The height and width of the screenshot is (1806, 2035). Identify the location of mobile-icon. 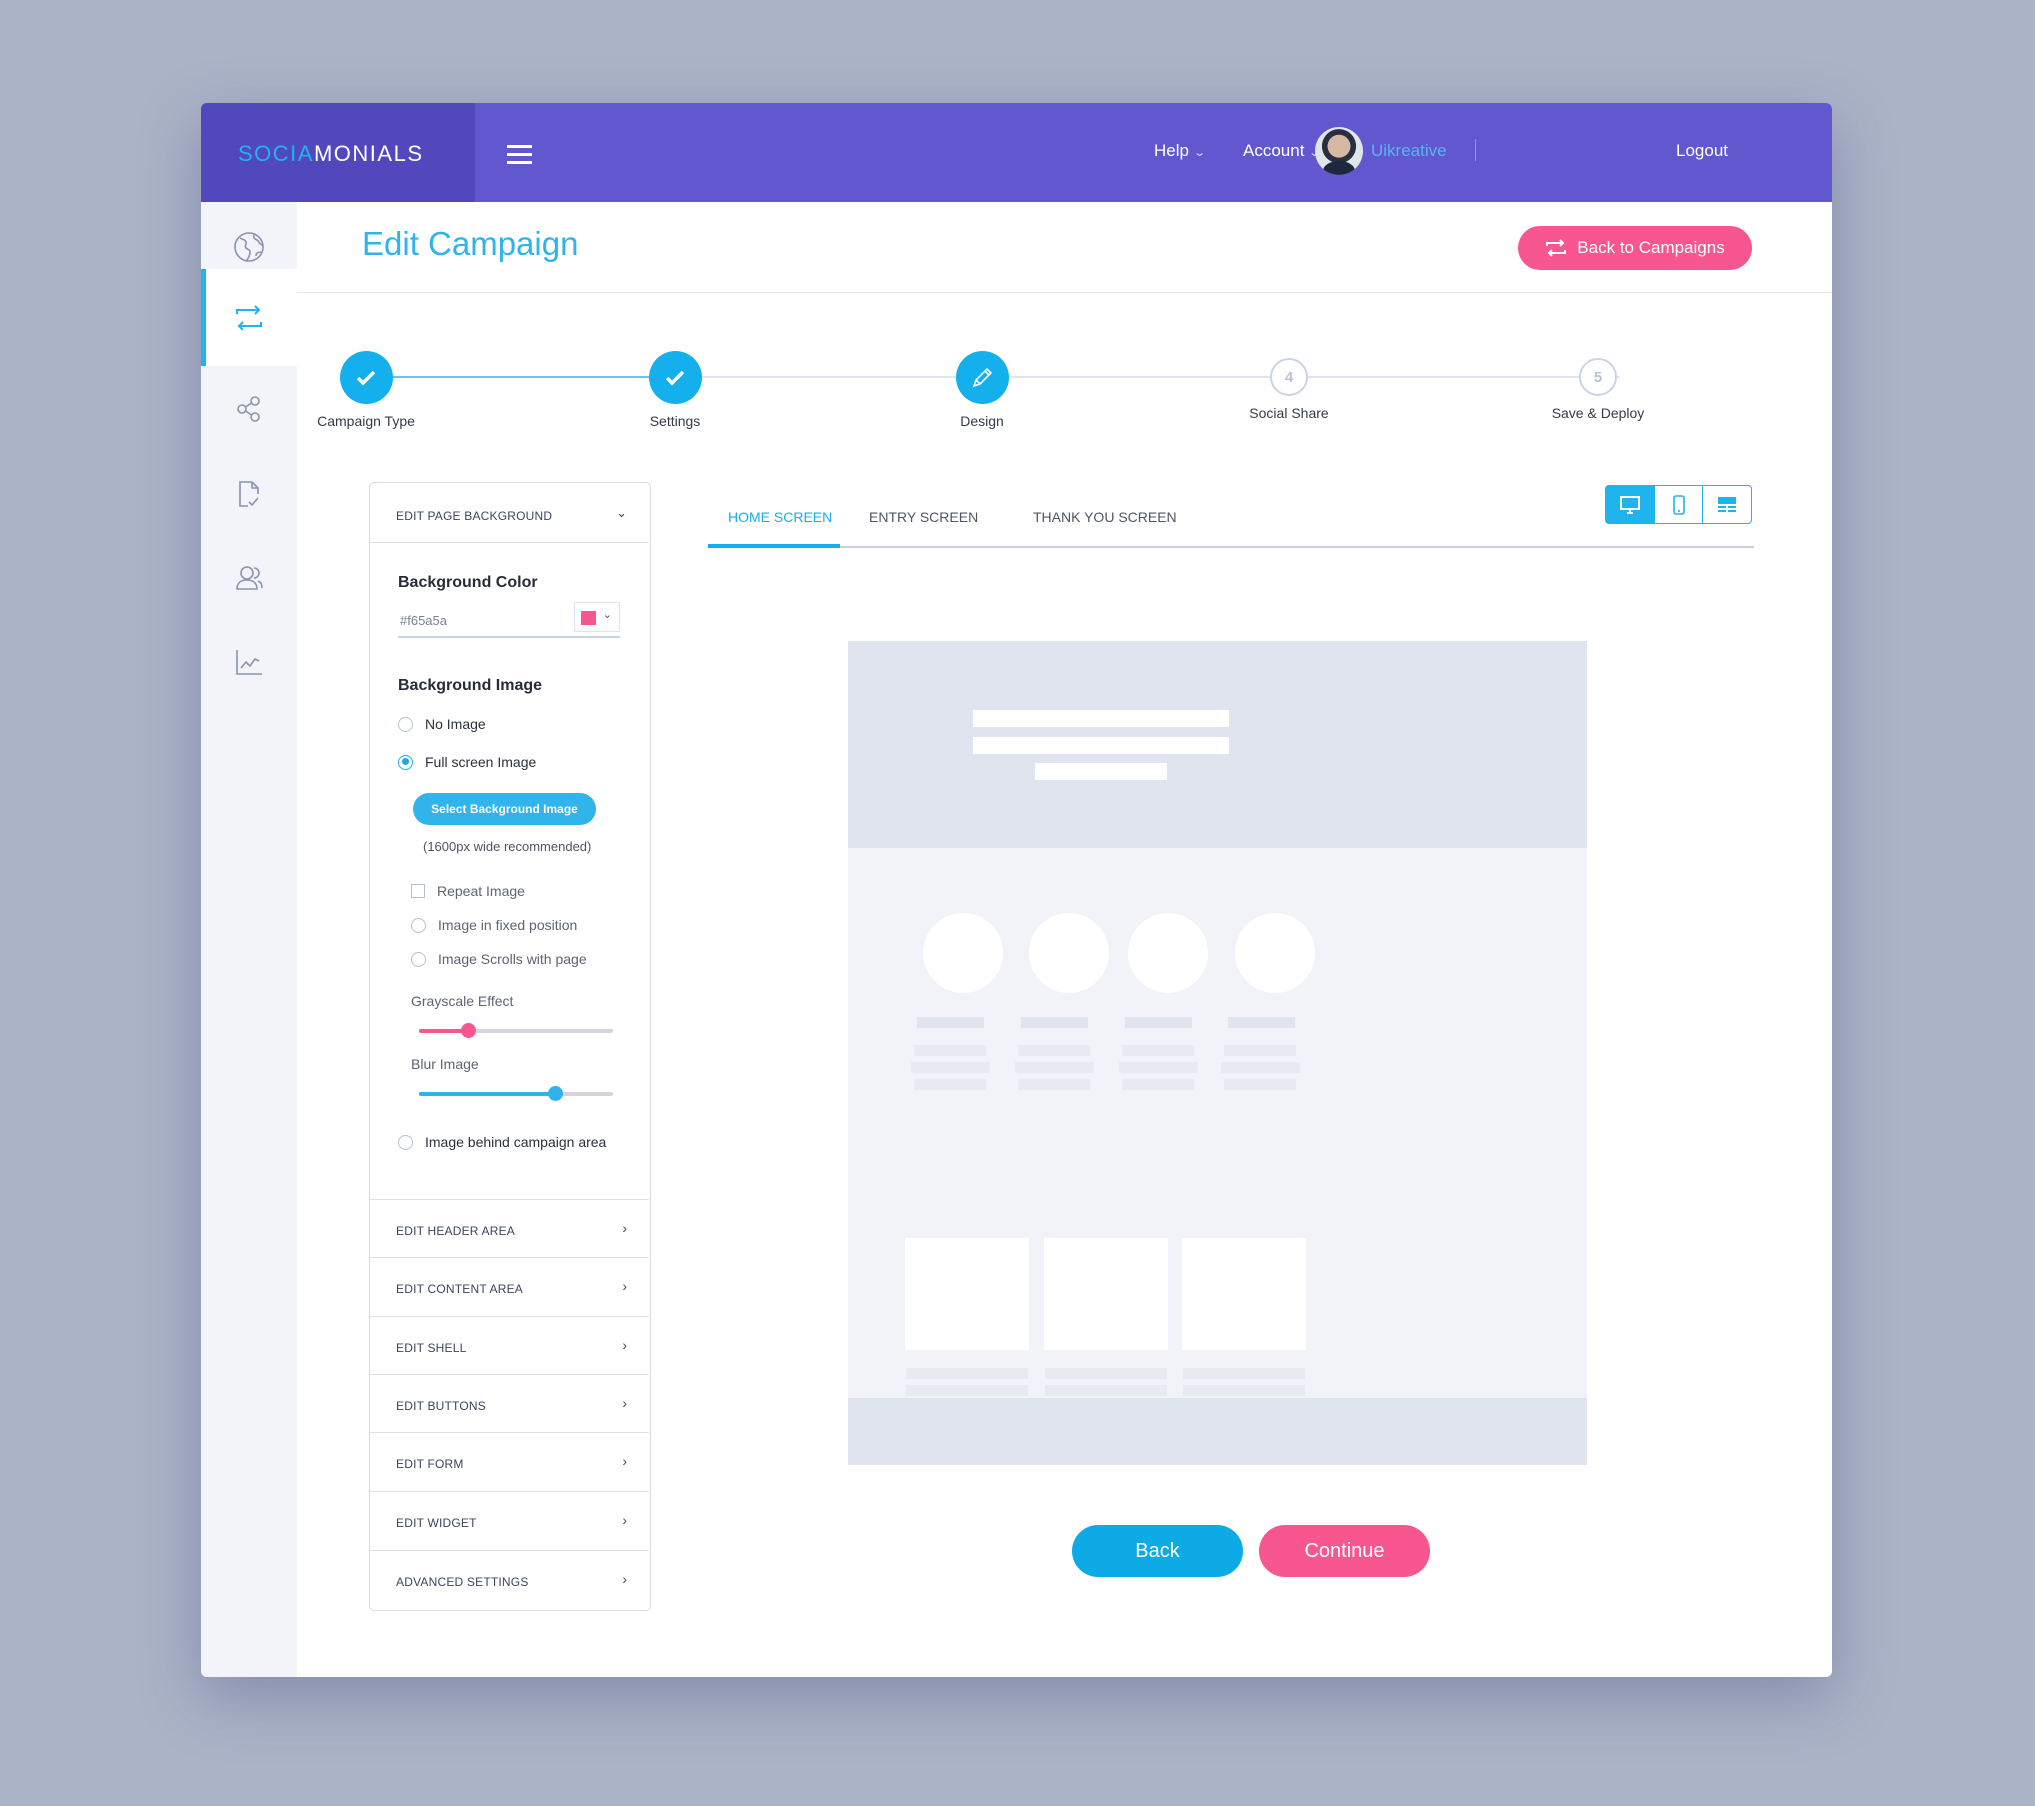
(1678, 504).